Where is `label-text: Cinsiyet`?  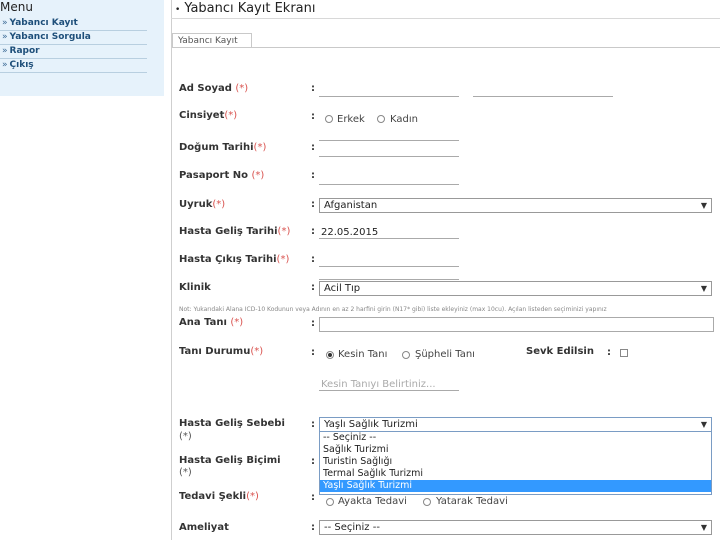
label-text: Cinsiyet is located at coordinates (202, 115).